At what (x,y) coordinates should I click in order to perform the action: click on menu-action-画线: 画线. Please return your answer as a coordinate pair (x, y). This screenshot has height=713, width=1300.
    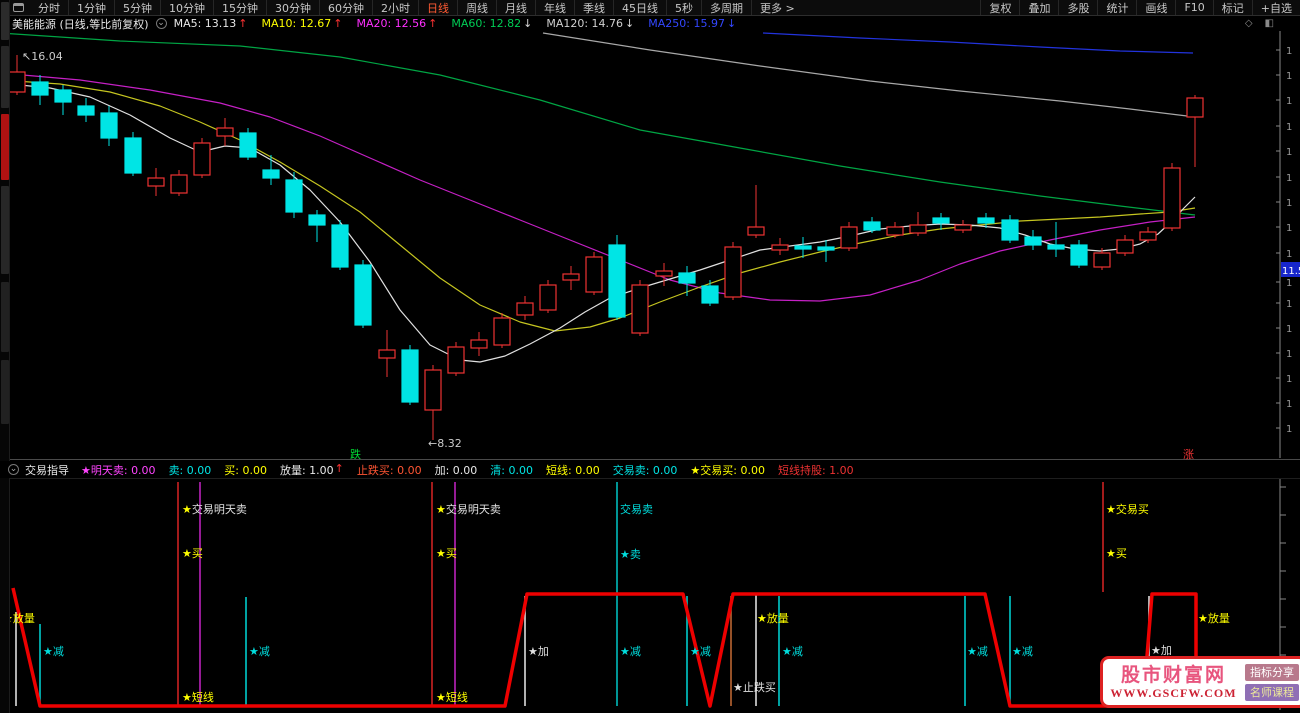
    Looking at the image, I should click on (1155, 7).